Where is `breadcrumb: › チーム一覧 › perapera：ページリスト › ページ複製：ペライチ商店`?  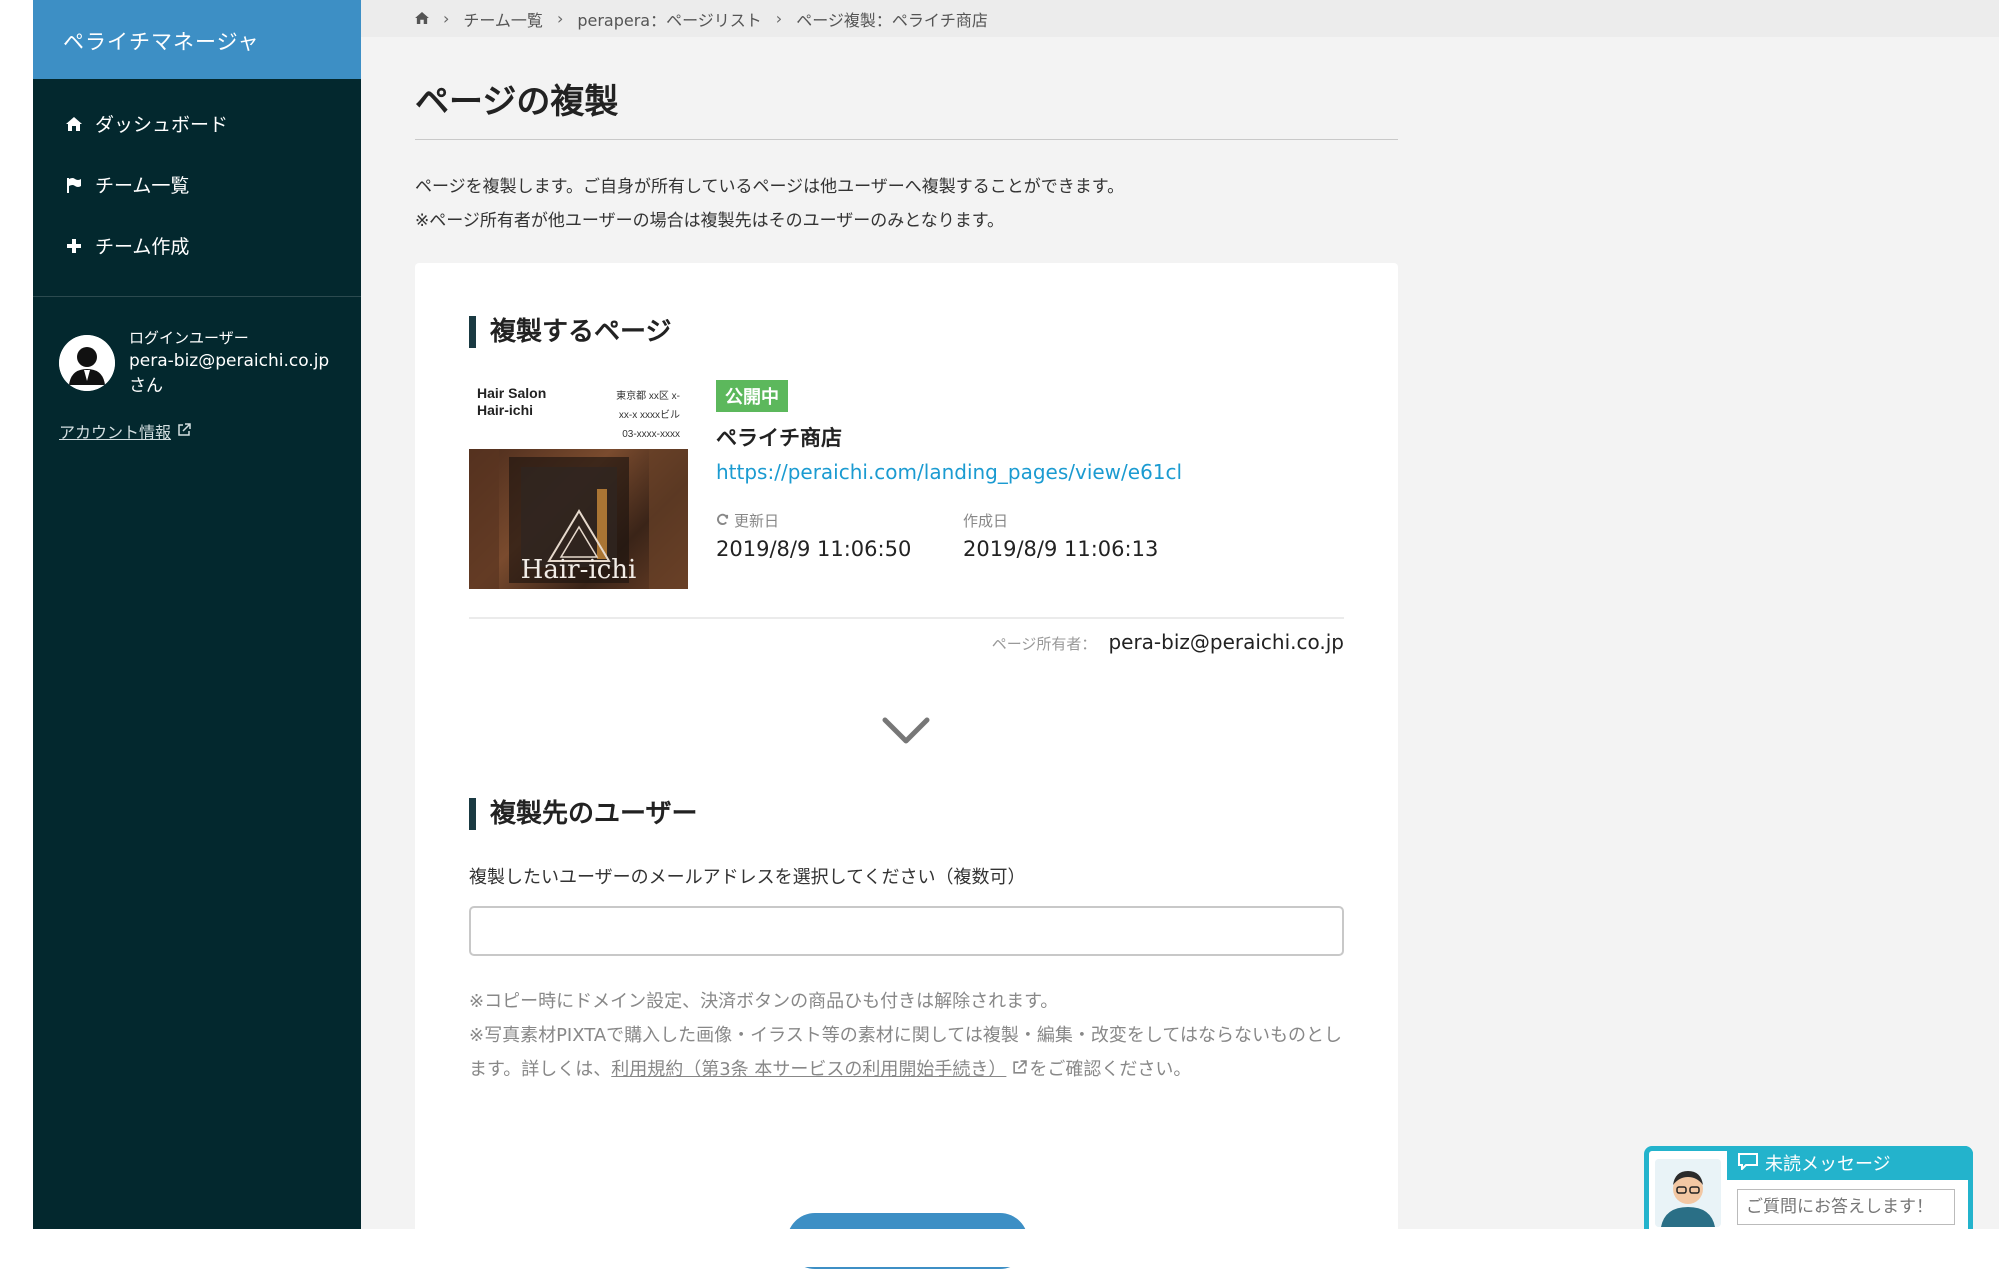
breadcrumb: › チーム一覧 › perapera：ページリスト › ページ複製：ペライチ商店 is located at coordinates (1180, 18).